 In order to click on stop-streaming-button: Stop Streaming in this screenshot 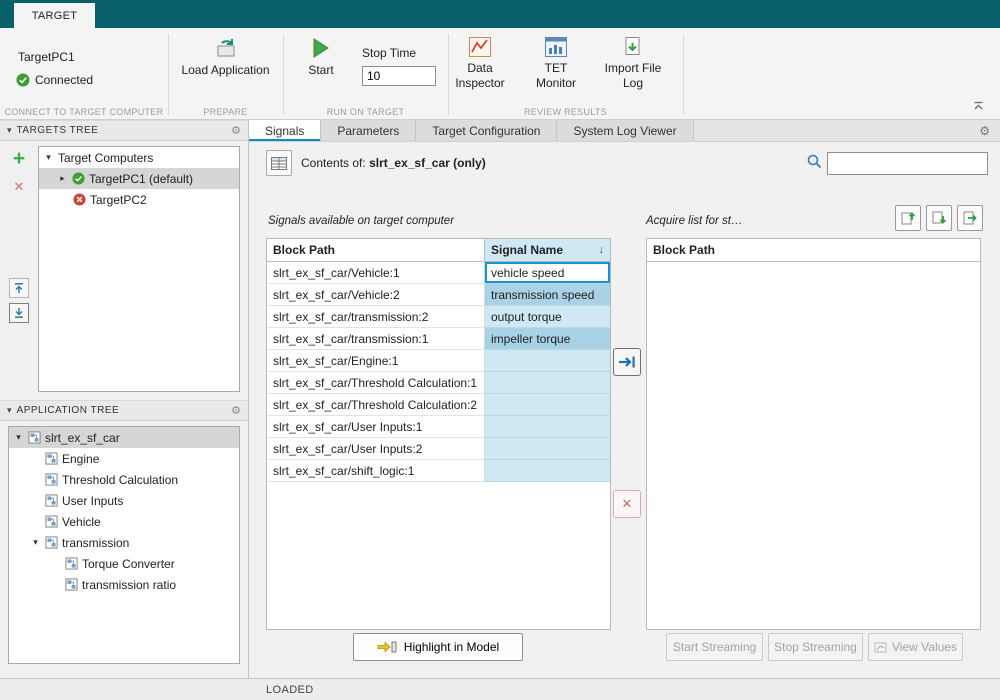, I will do `click(815, 647)`.